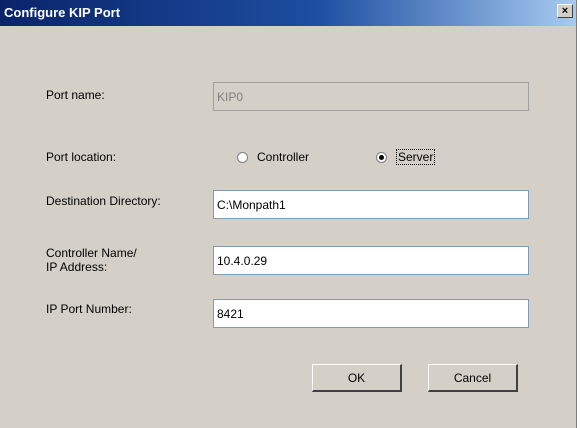  I want to click on radio-server: Server, so click(406, 157).